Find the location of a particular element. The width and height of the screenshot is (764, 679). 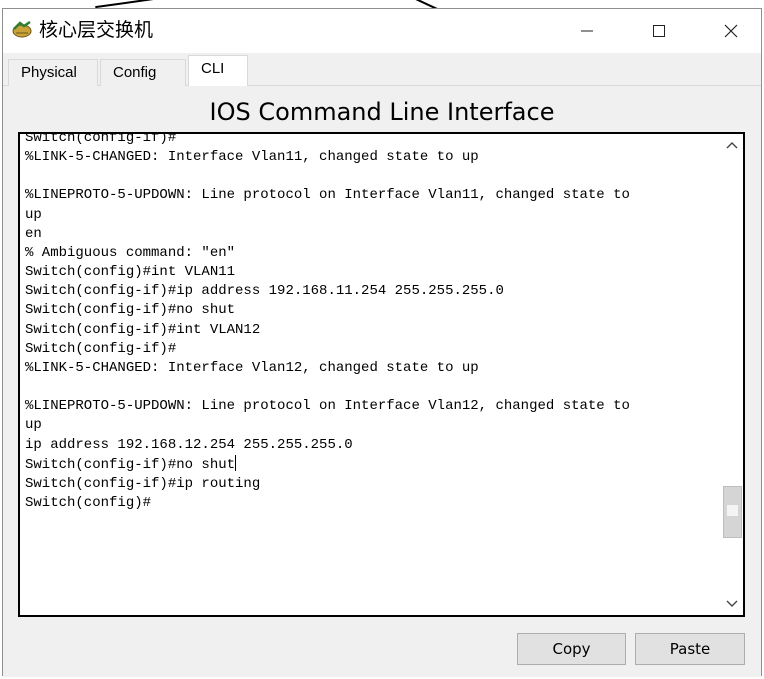

maximize-button is located at coordinates (659, 31).